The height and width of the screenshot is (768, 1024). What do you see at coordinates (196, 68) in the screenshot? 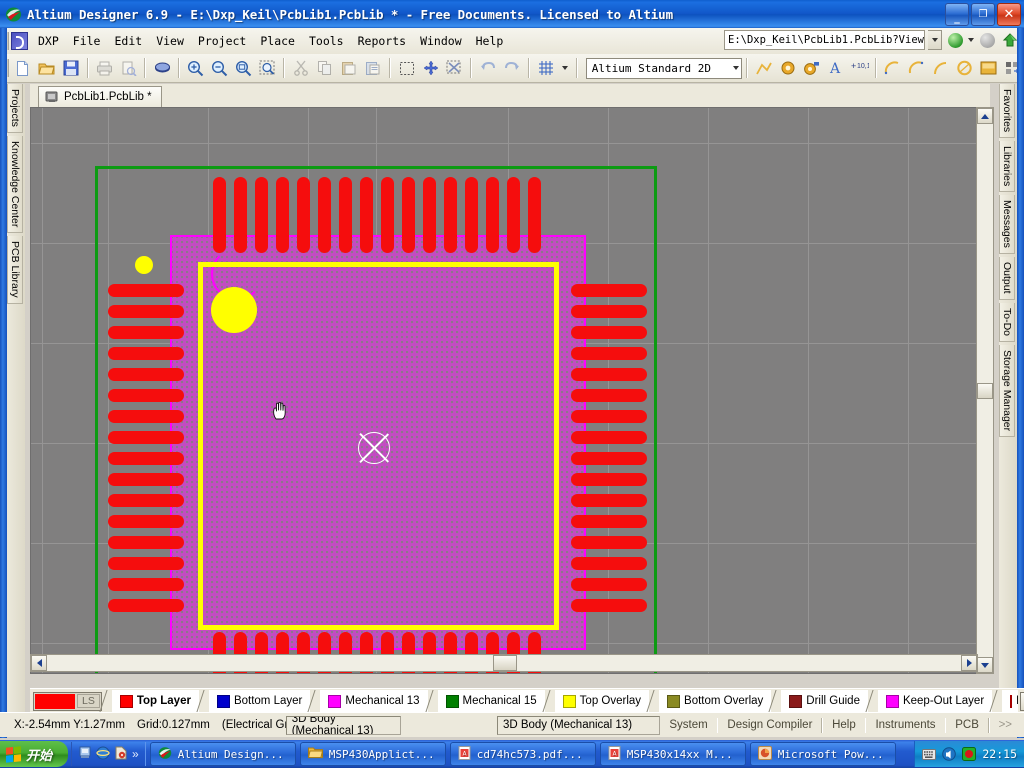
I see `zoom-in-icon` at bounding box center [196, 68].